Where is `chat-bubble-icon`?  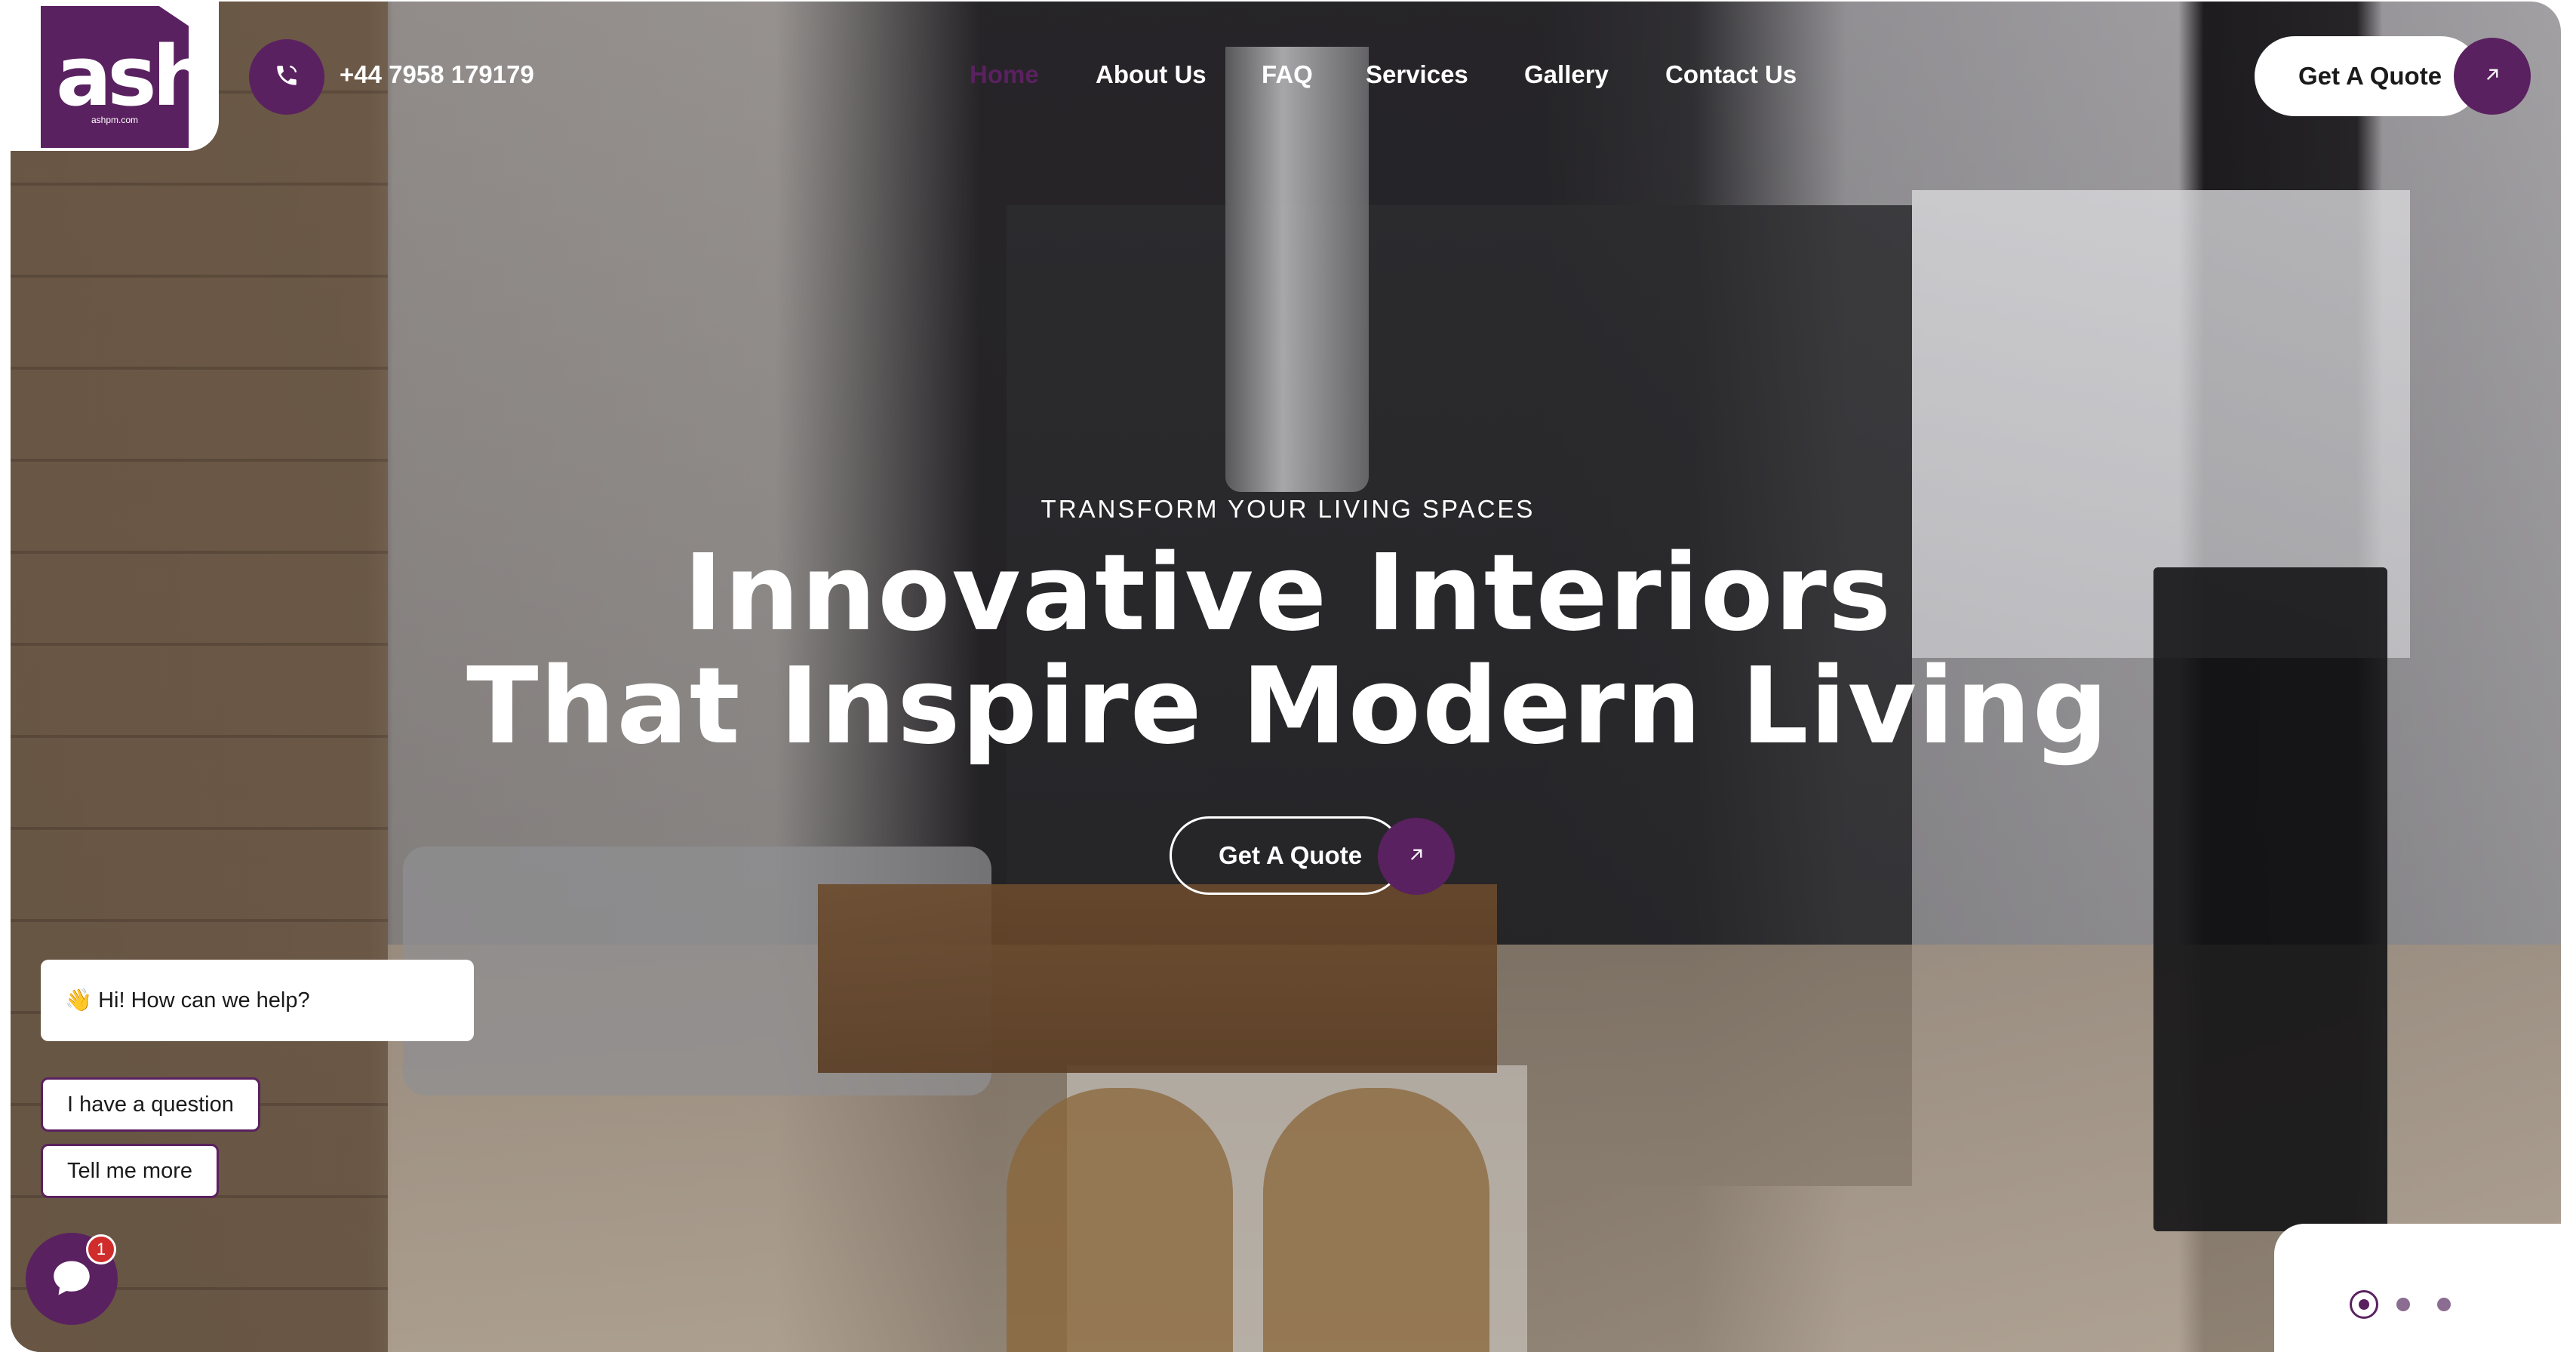 chat-bubble-icon is located at coordinates (71, 1279).